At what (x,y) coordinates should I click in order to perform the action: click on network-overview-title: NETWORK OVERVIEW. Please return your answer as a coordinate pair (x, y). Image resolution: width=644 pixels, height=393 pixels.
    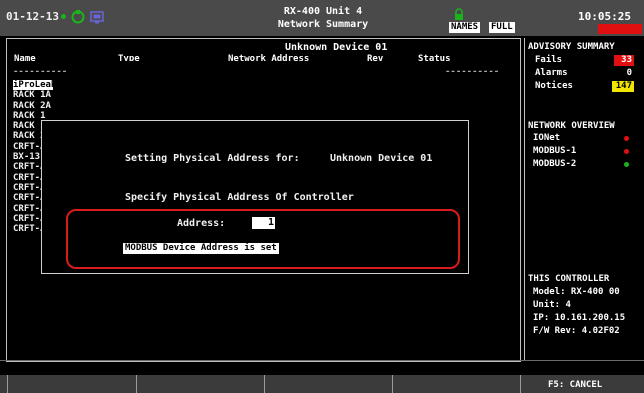
    Looking at the image, I should click on (571, 126).